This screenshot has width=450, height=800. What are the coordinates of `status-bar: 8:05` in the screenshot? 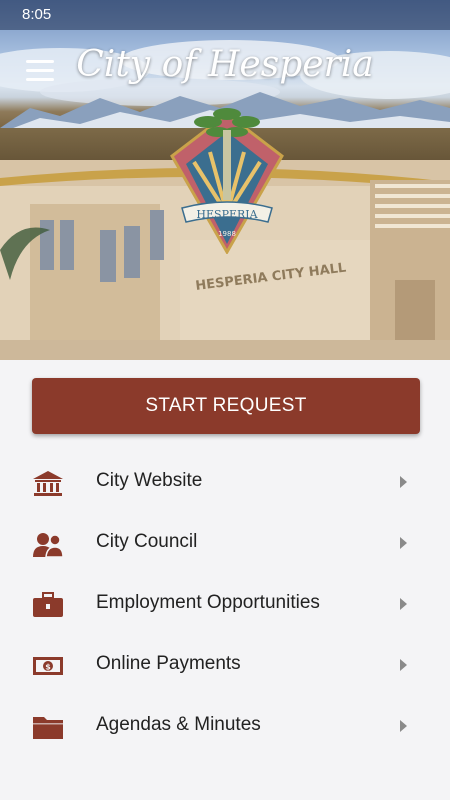 It's located at (225, 15).